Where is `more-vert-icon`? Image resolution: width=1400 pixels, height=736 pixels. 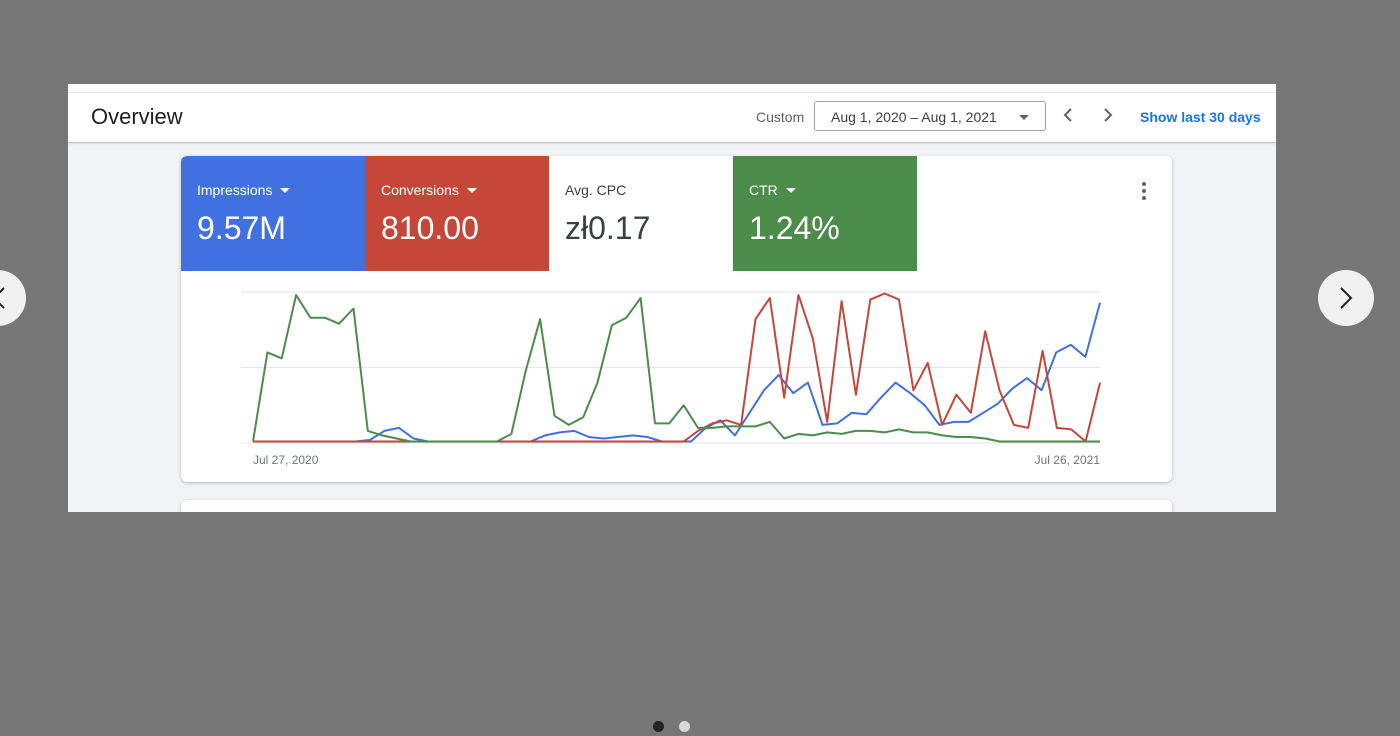 more-vert-icon is located at coordinates (1144, 184).